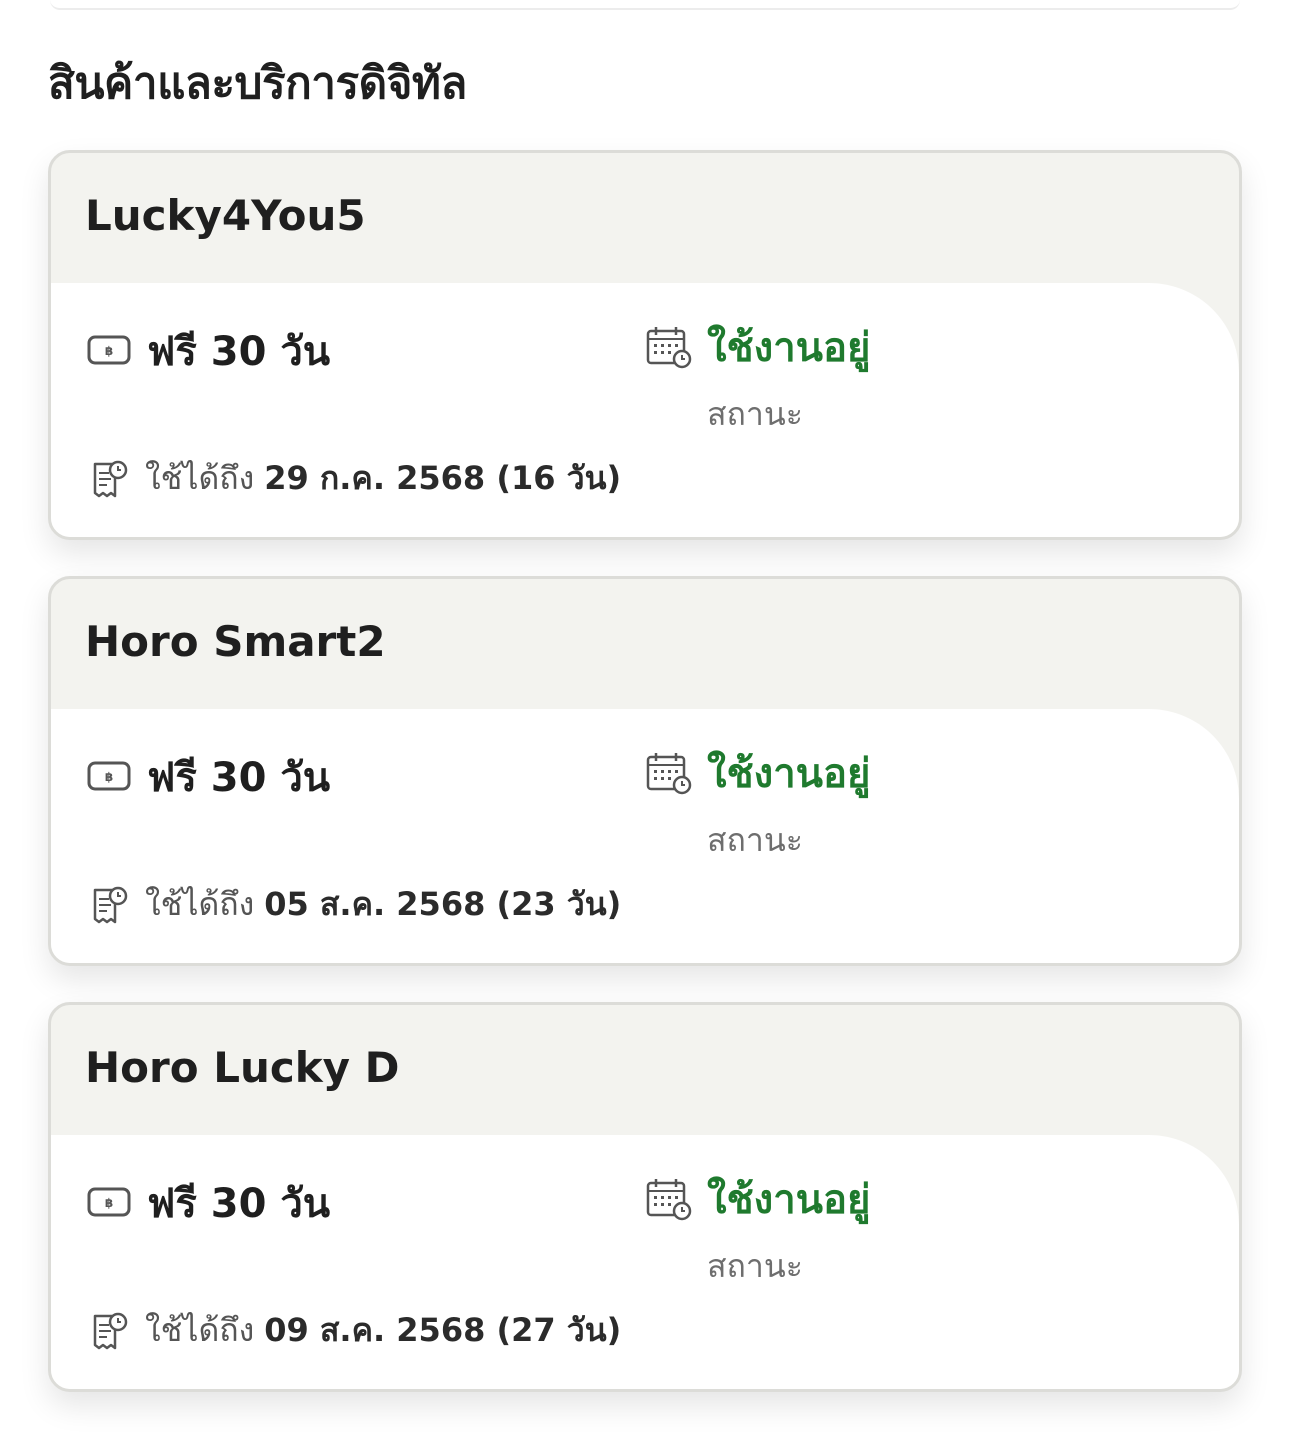 The height and width of the screenshot is (1453, 1290). What do you see at coordinates (645, 218) in the screenshot?
I see `service-card-header: Lucky4You5` at bounding box center [645, 218].